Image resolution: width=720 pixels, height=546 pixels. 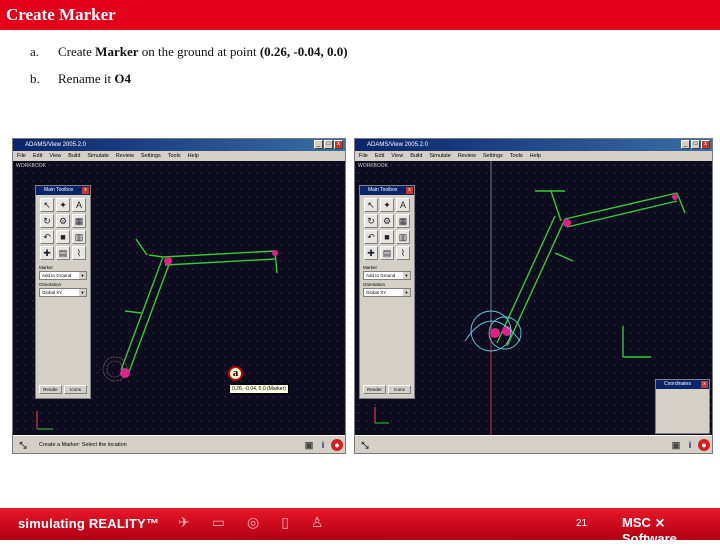 I want to click on bottle-icon: ▯, so click(x=285, y=523).